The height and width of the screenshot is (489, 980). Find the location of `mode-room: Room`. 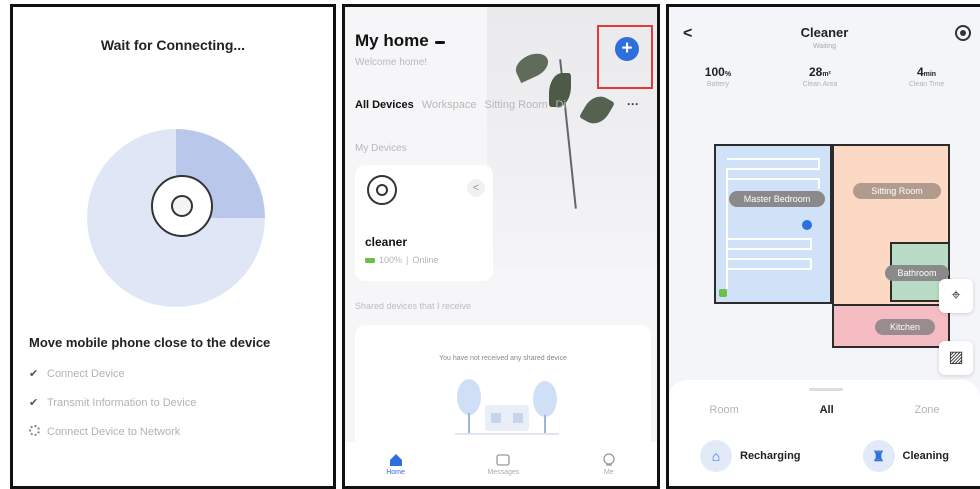

mode-room: Room is located at coordinates (723, 410).